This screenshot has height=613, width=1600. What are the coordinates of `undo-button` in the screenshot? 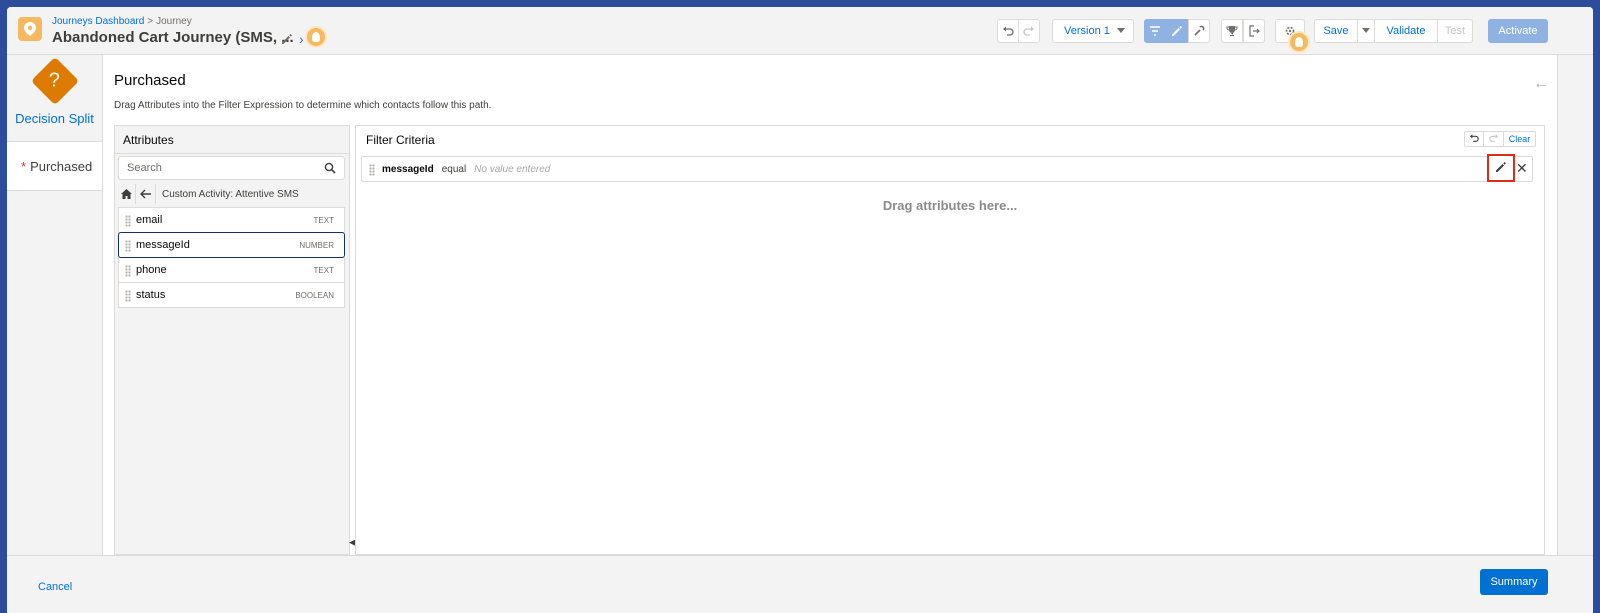 It's located at (1008, 31).